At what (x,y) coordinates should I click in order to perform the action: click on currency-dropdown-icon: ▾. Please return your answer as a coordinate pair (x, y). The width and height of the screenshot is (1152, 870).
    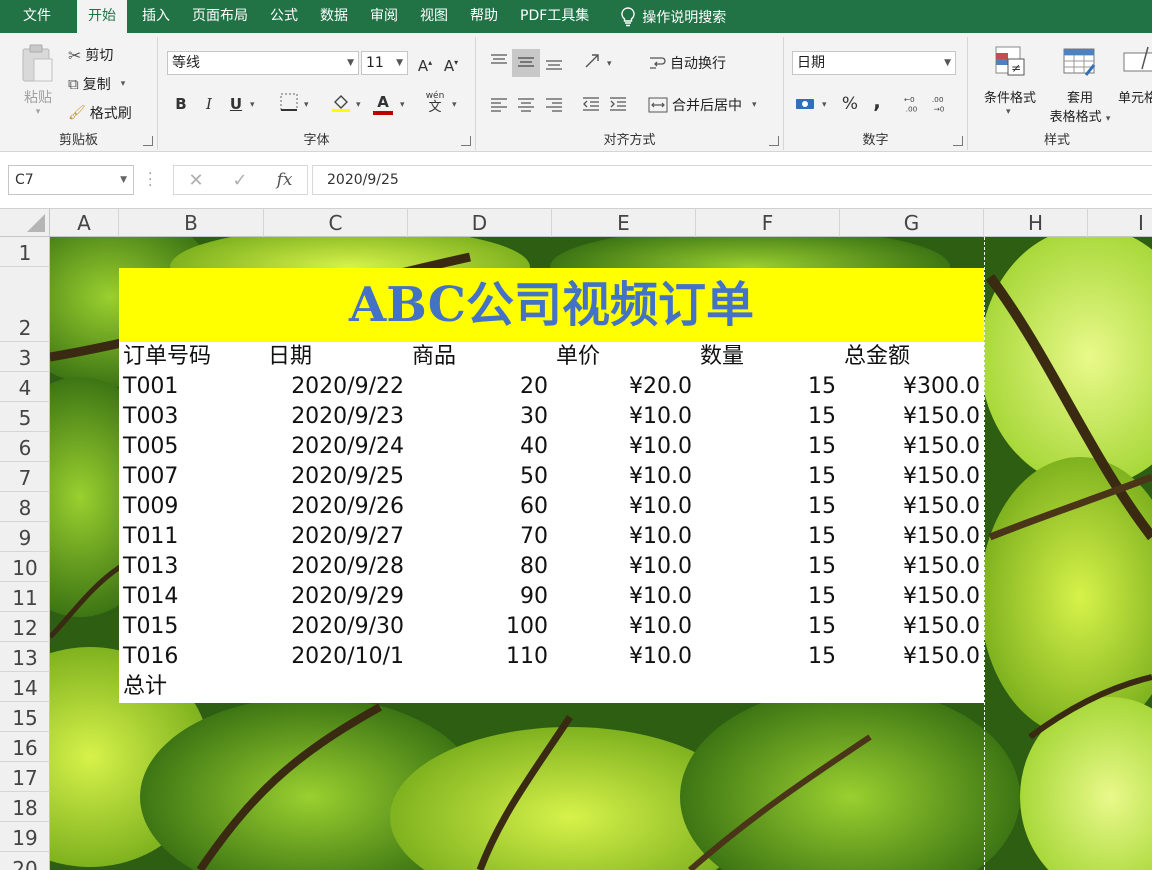
    Looking at the image, I should click on (824, 105).